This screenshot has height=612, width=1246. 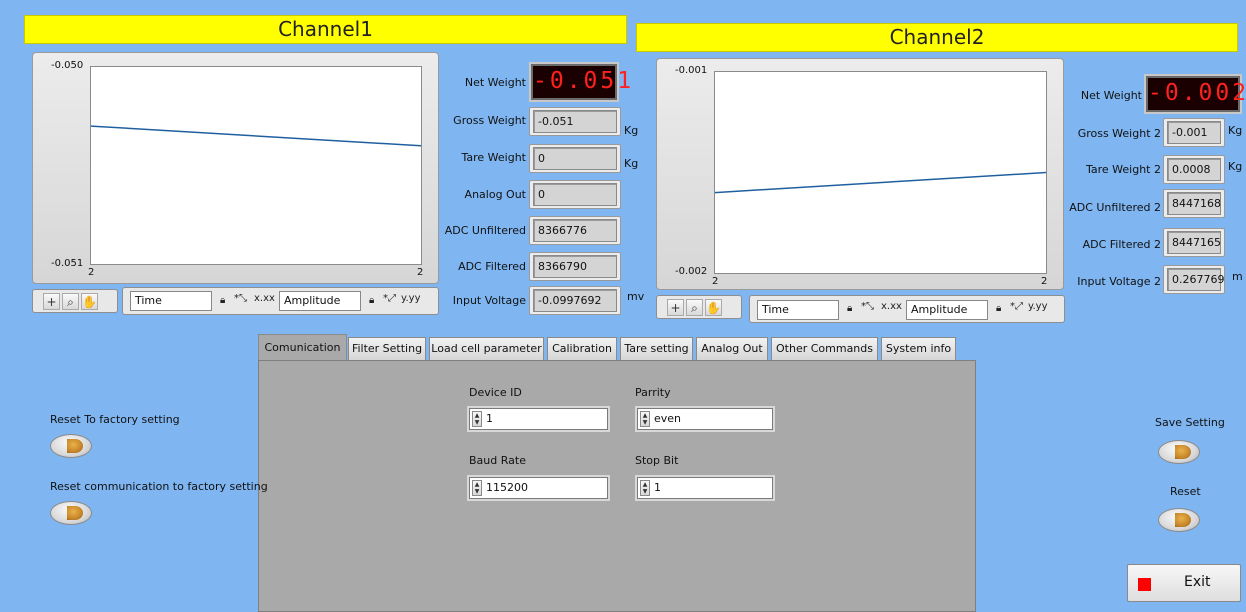 I want to click on exit-button: Exit, so click(x=1184, y=583).